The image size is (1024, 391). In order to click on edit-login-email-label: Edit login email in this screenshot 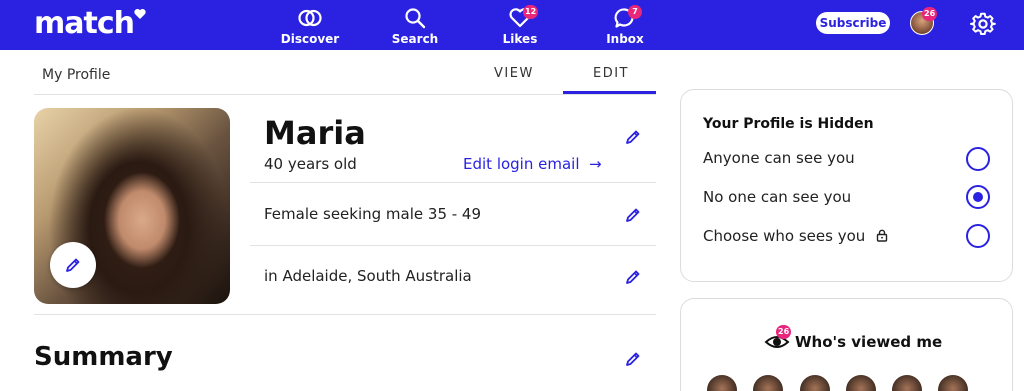, I will do `click(521, 164)`.